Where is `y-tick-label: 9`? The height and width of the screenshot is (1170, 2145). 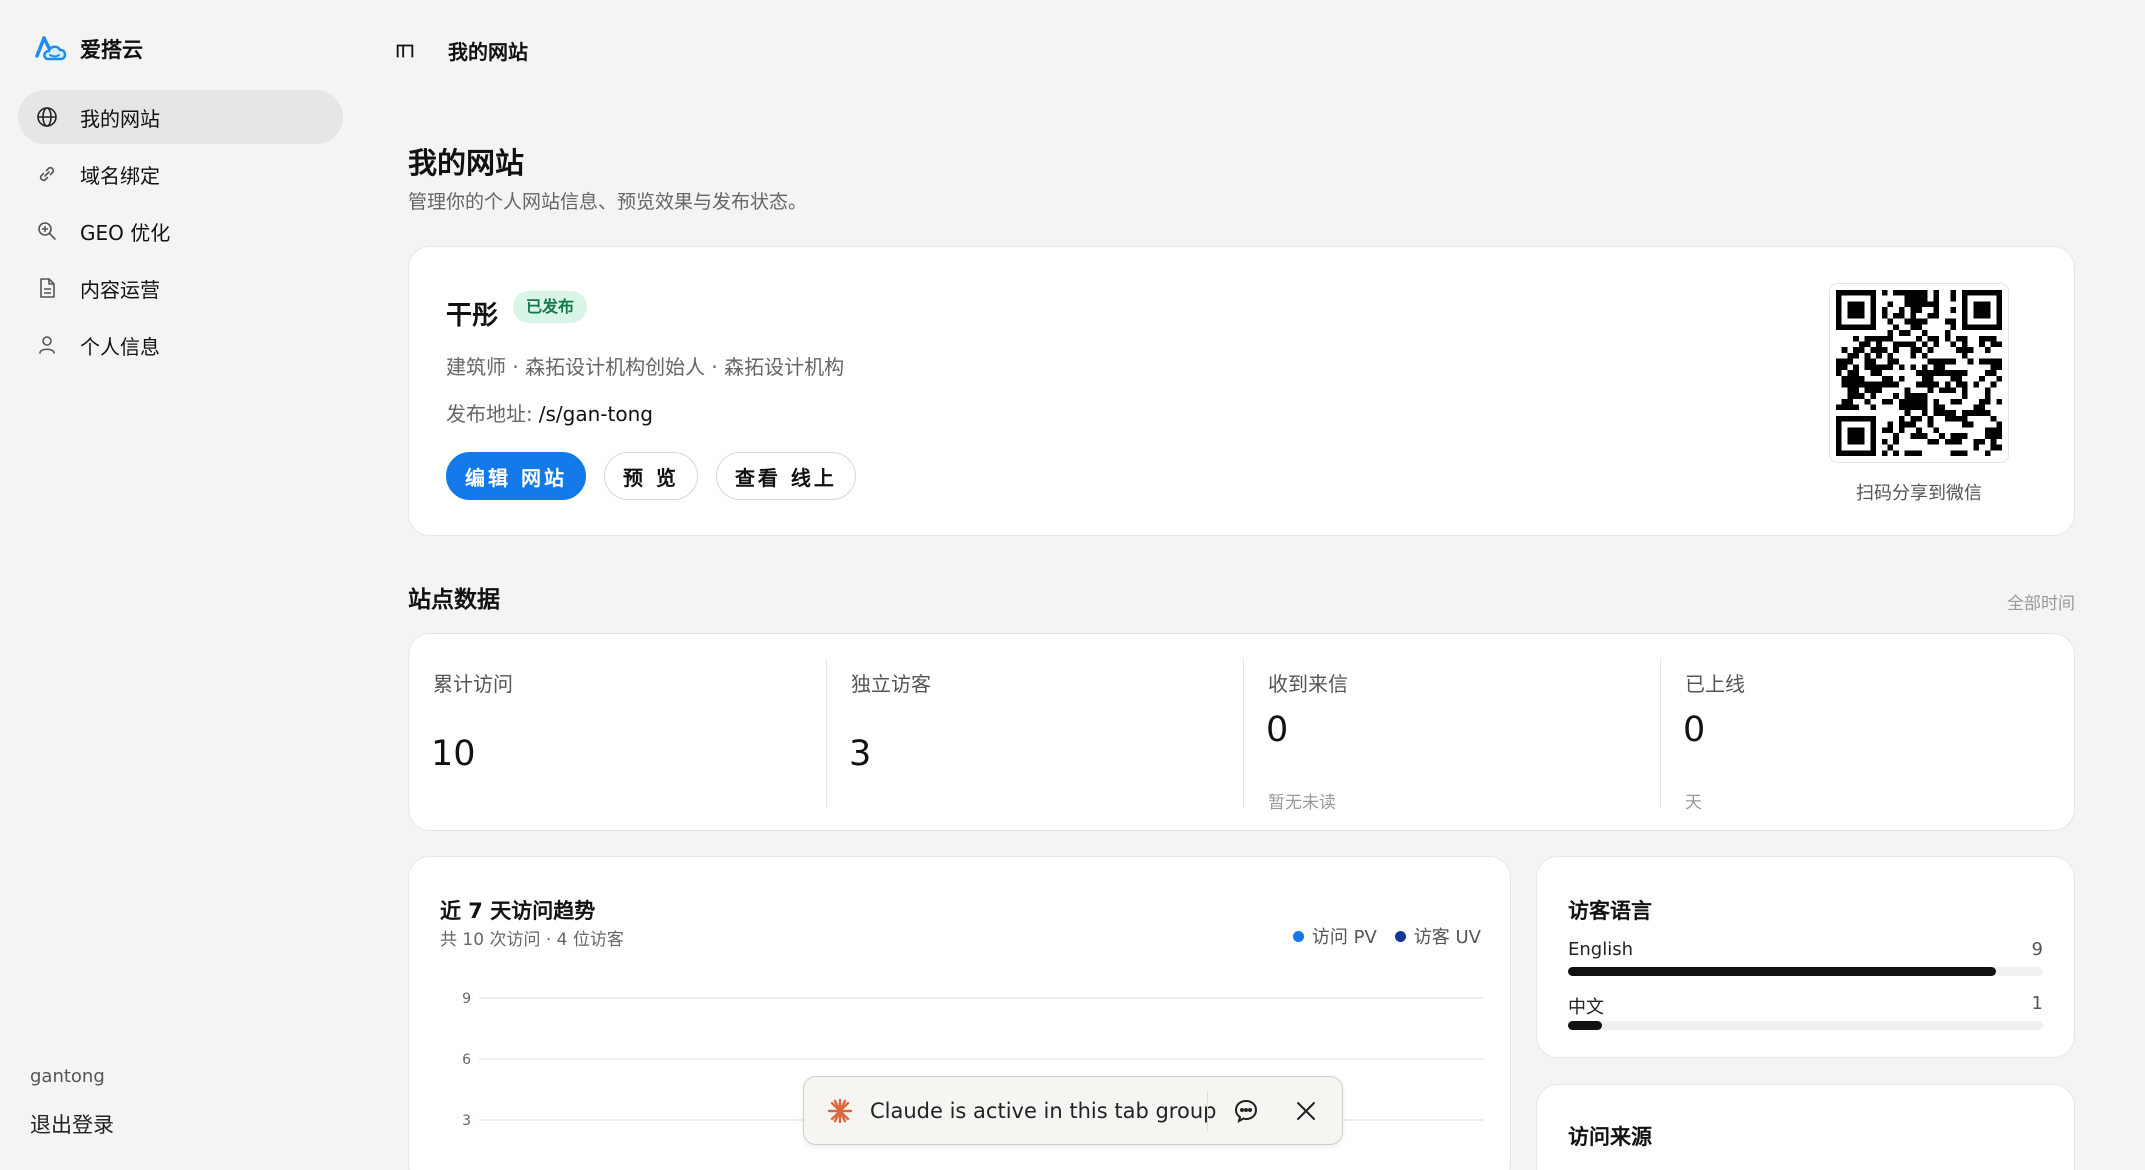 y-tick-label: 9 is located at coordinates (466, 999).